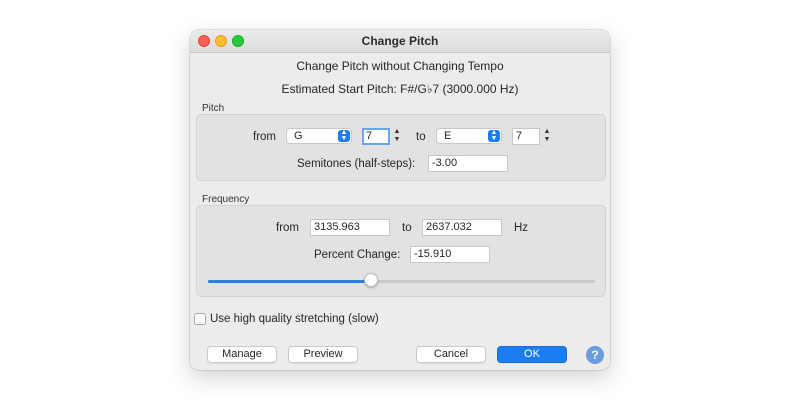 This screenshot has height=400, width=800. What do you see at coordinates (407, 228) in the screenshot?
I see `frequency-to-label: to` at bounding box center [407, 228].